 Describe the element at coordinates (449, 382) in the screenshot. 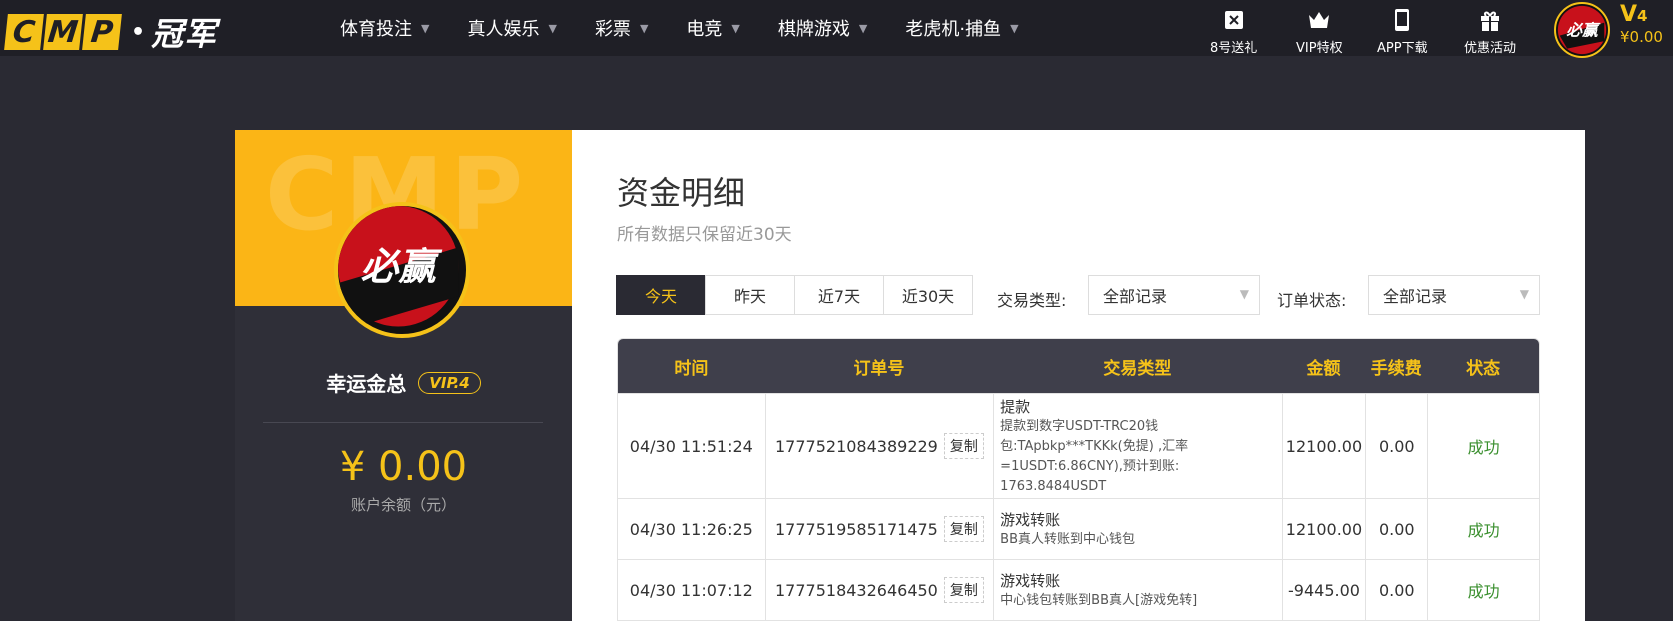

I see `vip-badge: VIP.4` at that location.